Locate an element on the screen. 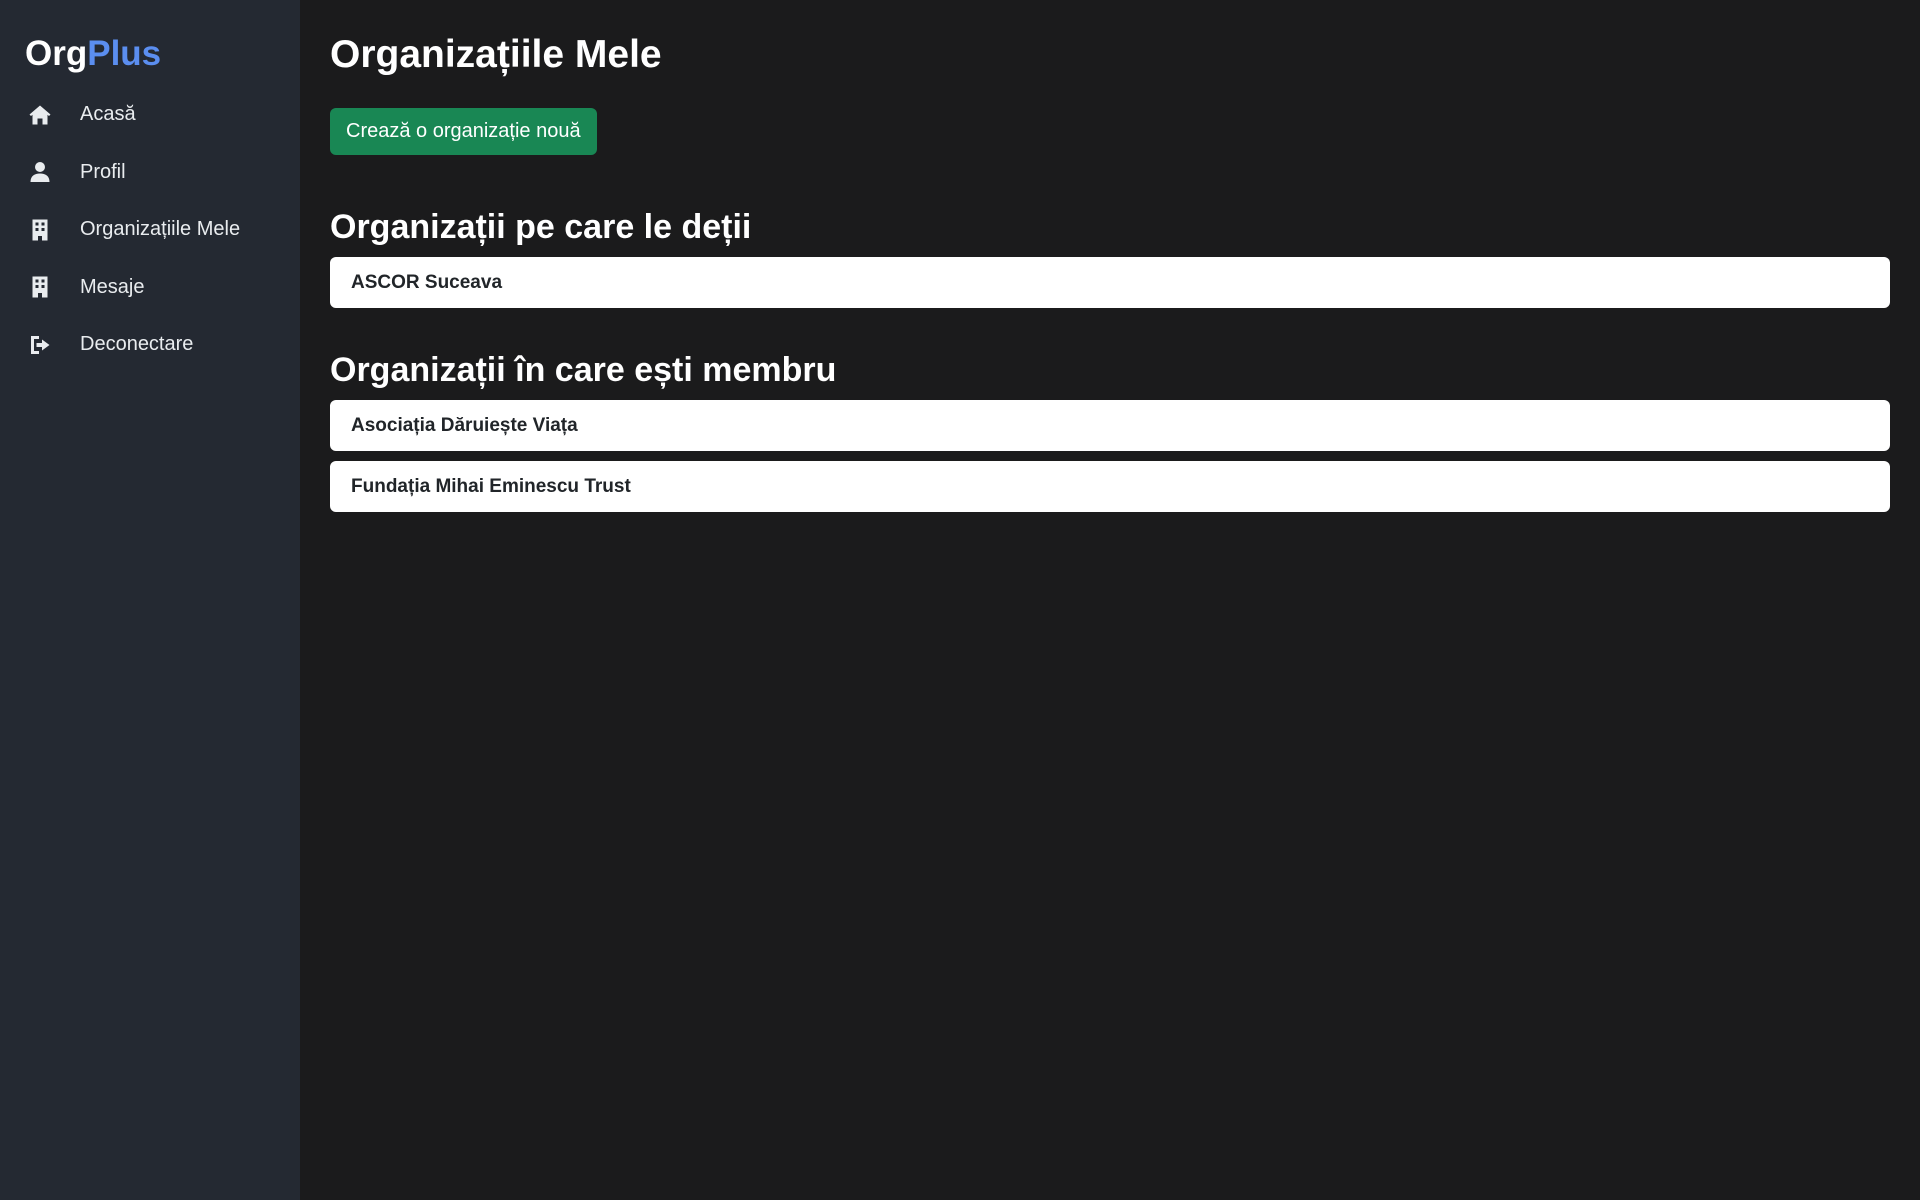  sidebar-item-deconectare: Deconectare is located at coordinates (150, 345).